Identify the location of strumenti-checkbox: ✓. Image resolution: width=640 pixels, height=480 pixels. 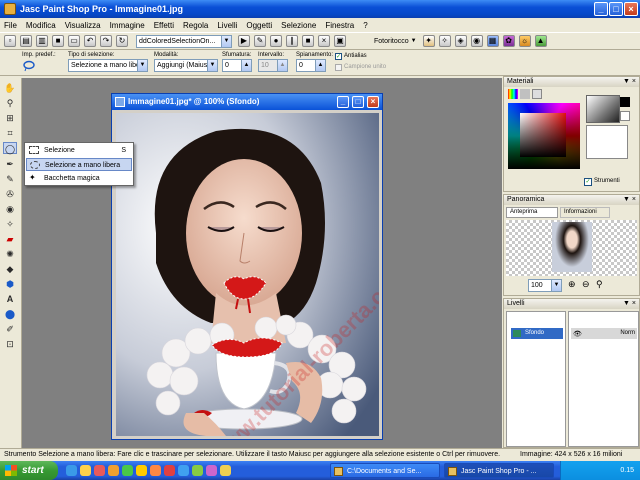
(588, 182).